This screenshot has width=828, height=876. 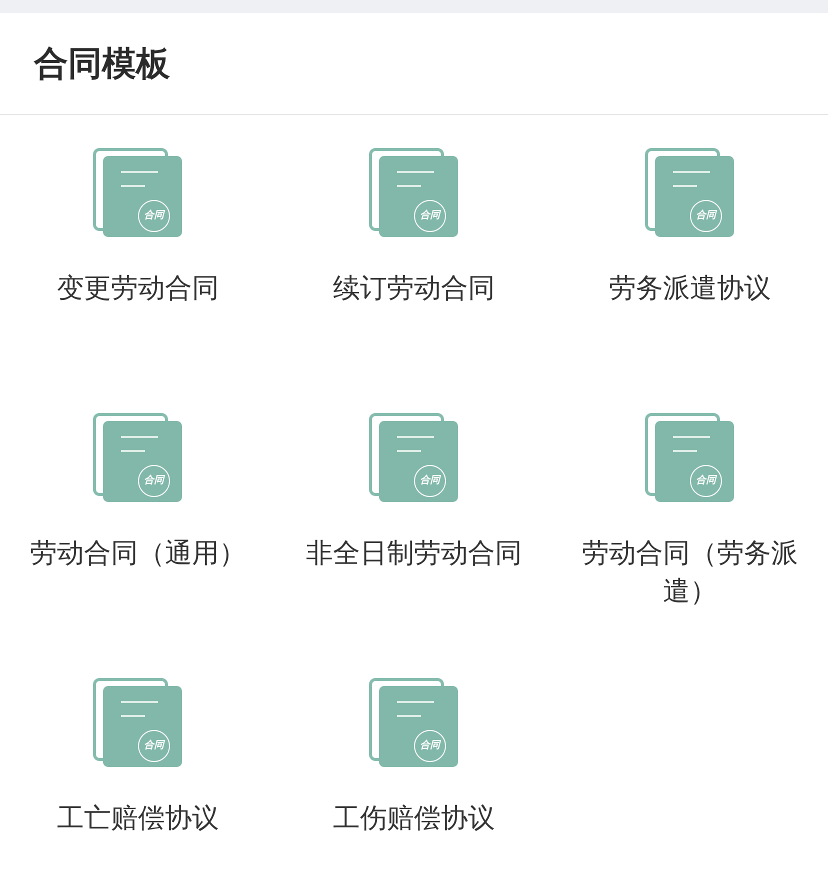 What do you see at coordinates (138, 289) in the screenshot?
I see `template-name: 变更劳动合同` at bounding box center [138, 289].